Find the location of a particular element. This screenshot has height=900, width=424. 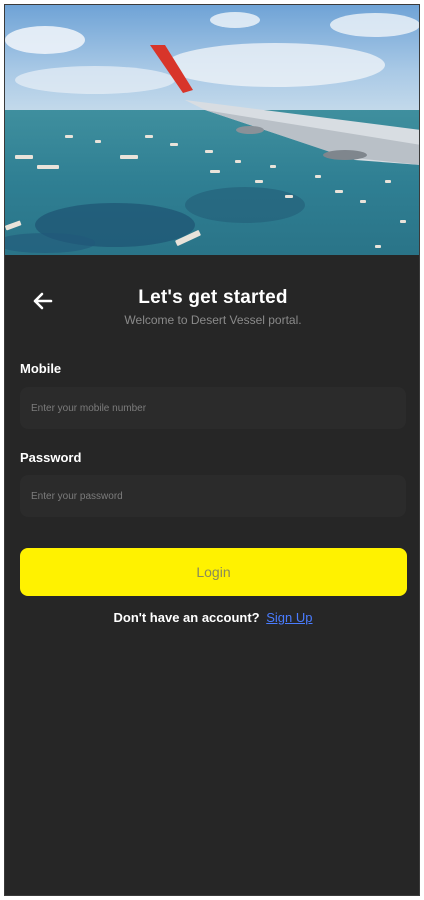

signup-prompt: Don't have an account? Sign Up is located at coordinates (212, 617).